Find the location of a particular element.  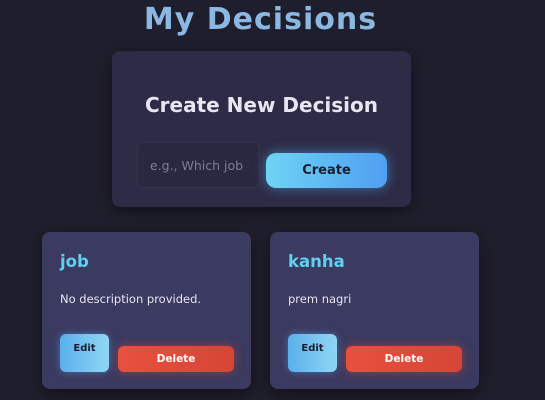

page-title: My Decisions is located at coordinates (260, 19).